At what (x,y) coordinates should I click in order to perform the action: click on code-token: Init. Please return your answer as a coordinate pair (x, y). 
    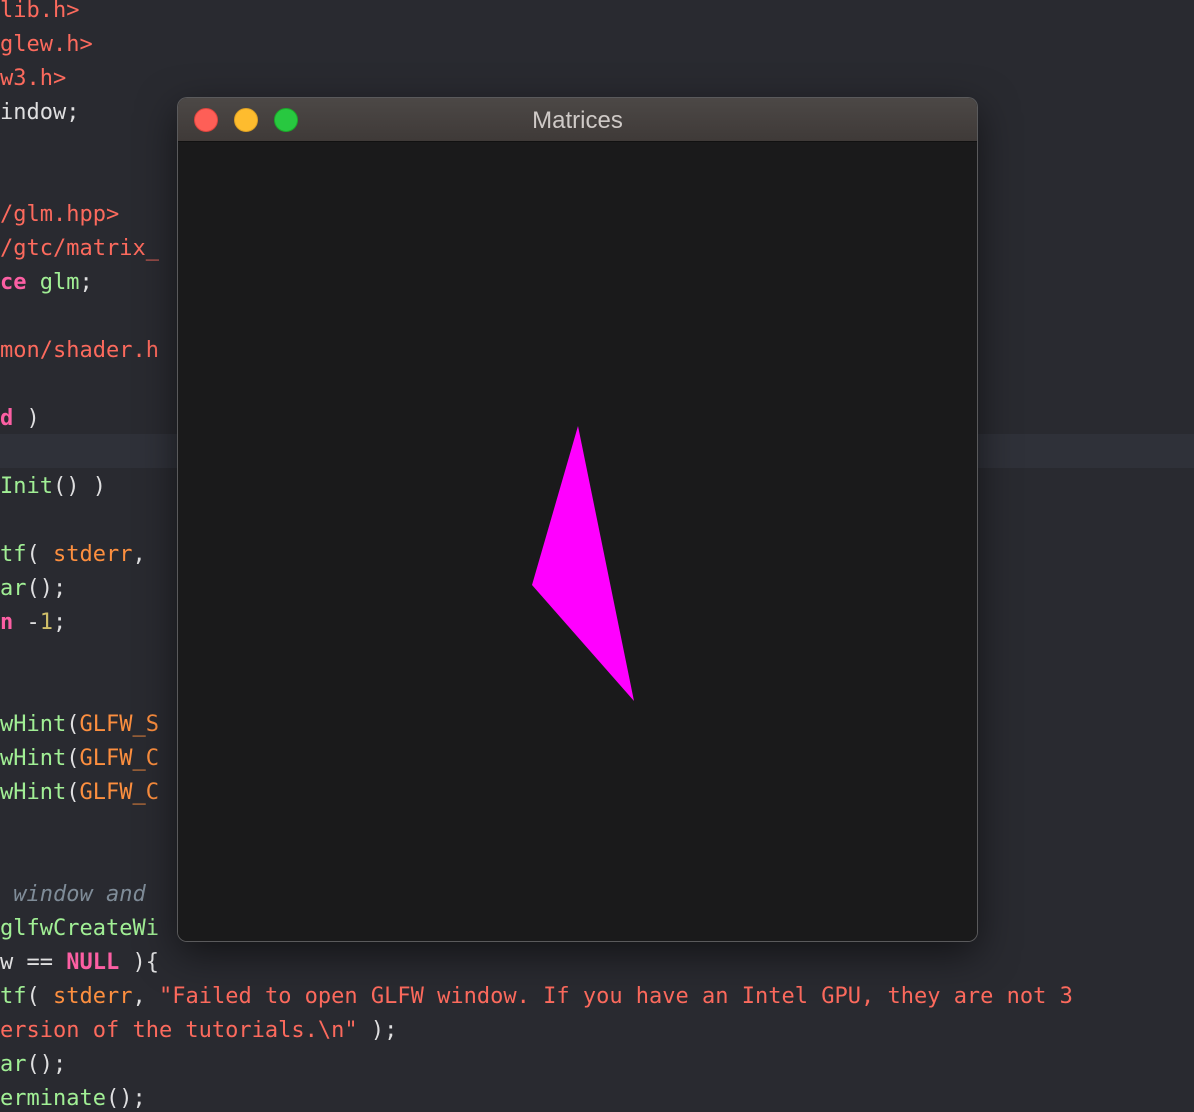
    Looking at the image, I should click on (26, 486).